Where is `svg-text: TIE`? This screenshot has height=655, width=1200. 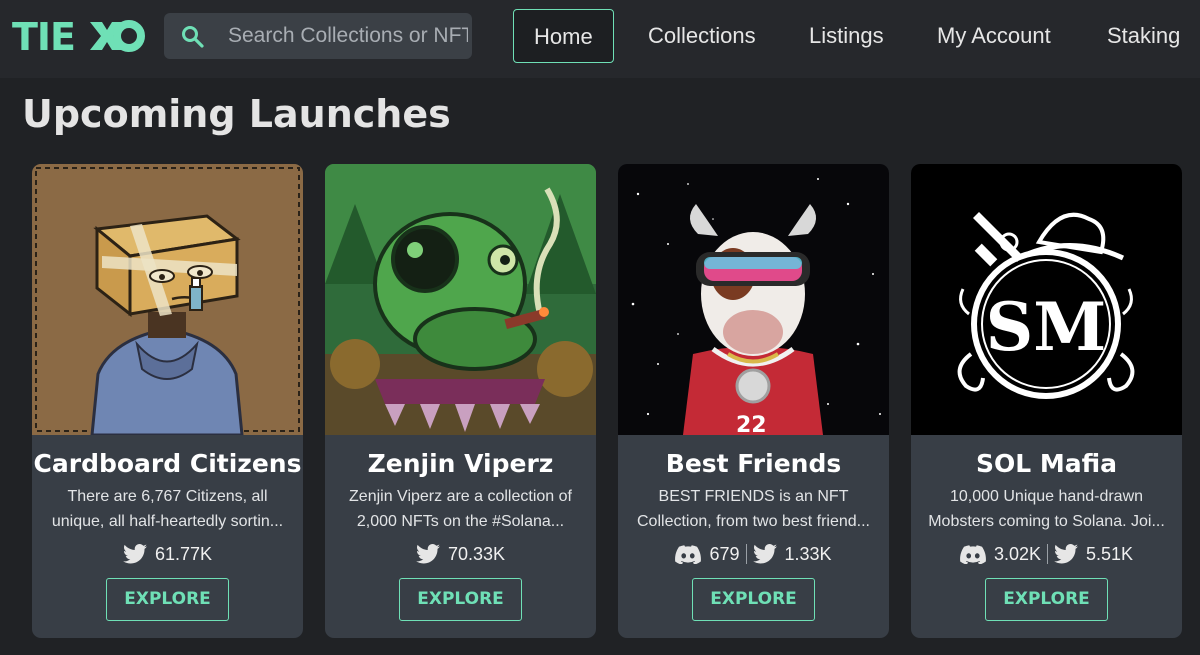
svg-text: TIE is located at coordinates (43, 36).